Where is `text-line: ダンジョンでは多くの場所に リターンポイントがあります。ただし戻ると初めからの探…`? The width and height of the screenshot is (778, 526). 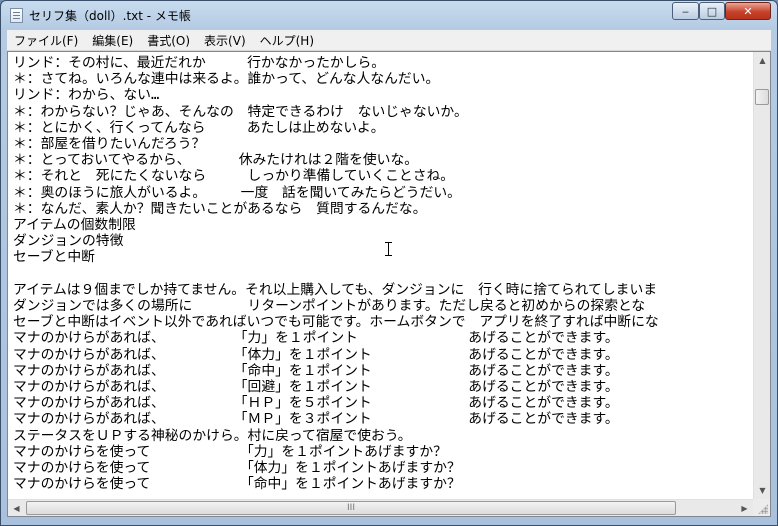 text-line: ダンジョンでは多くの場所に リターンポイントがあります。ただし戻ると初めからの探… is located at coordinates (329, 306).